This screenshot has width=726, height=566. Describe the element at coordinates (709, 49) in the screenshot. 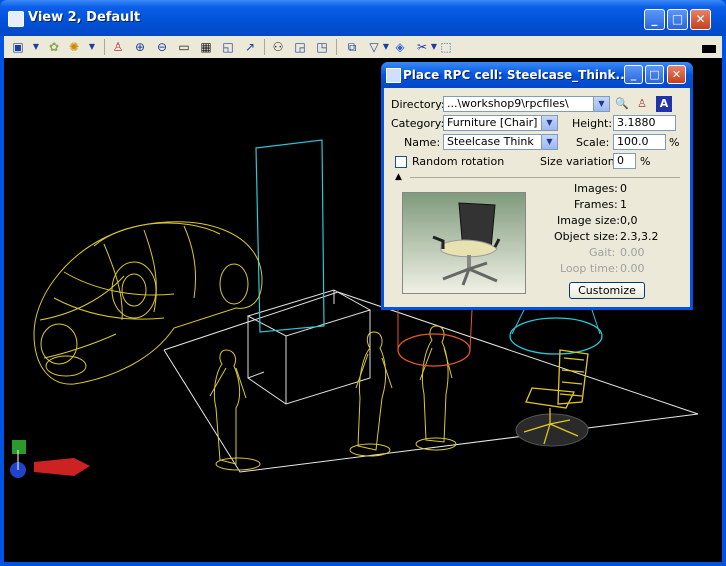

I see `toolbar-indicator` at that location.